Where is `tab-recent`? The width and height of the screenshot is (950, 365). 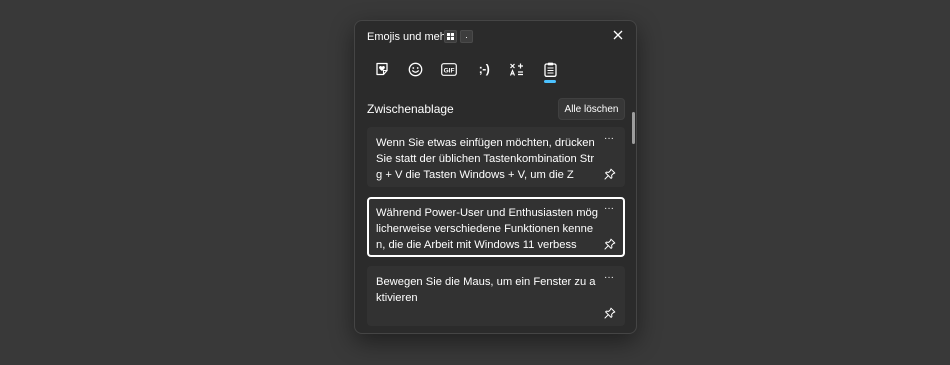
tab-recent is located at coordinates (382, 69).